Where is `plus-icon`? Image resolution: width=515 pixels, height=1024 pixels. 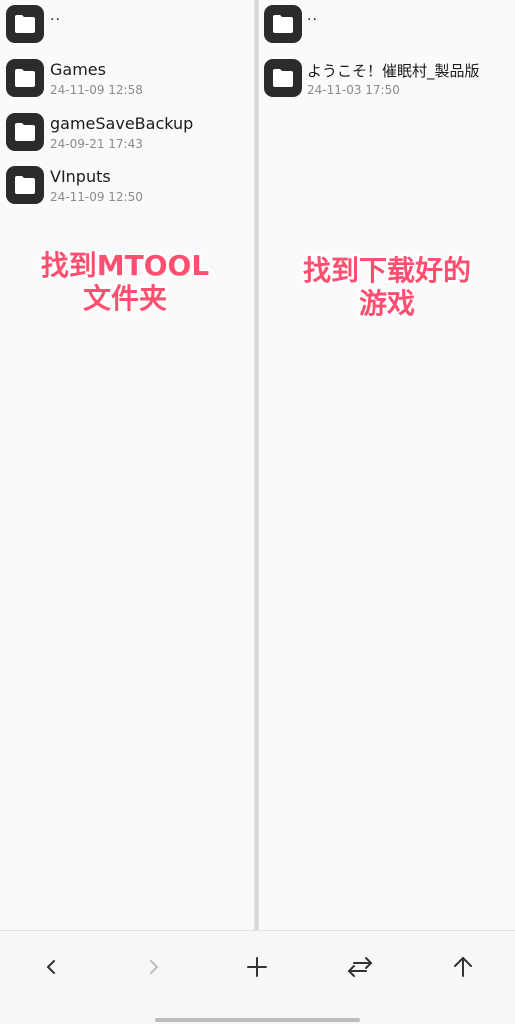
plus-icon is located at coordinates (257, 967).